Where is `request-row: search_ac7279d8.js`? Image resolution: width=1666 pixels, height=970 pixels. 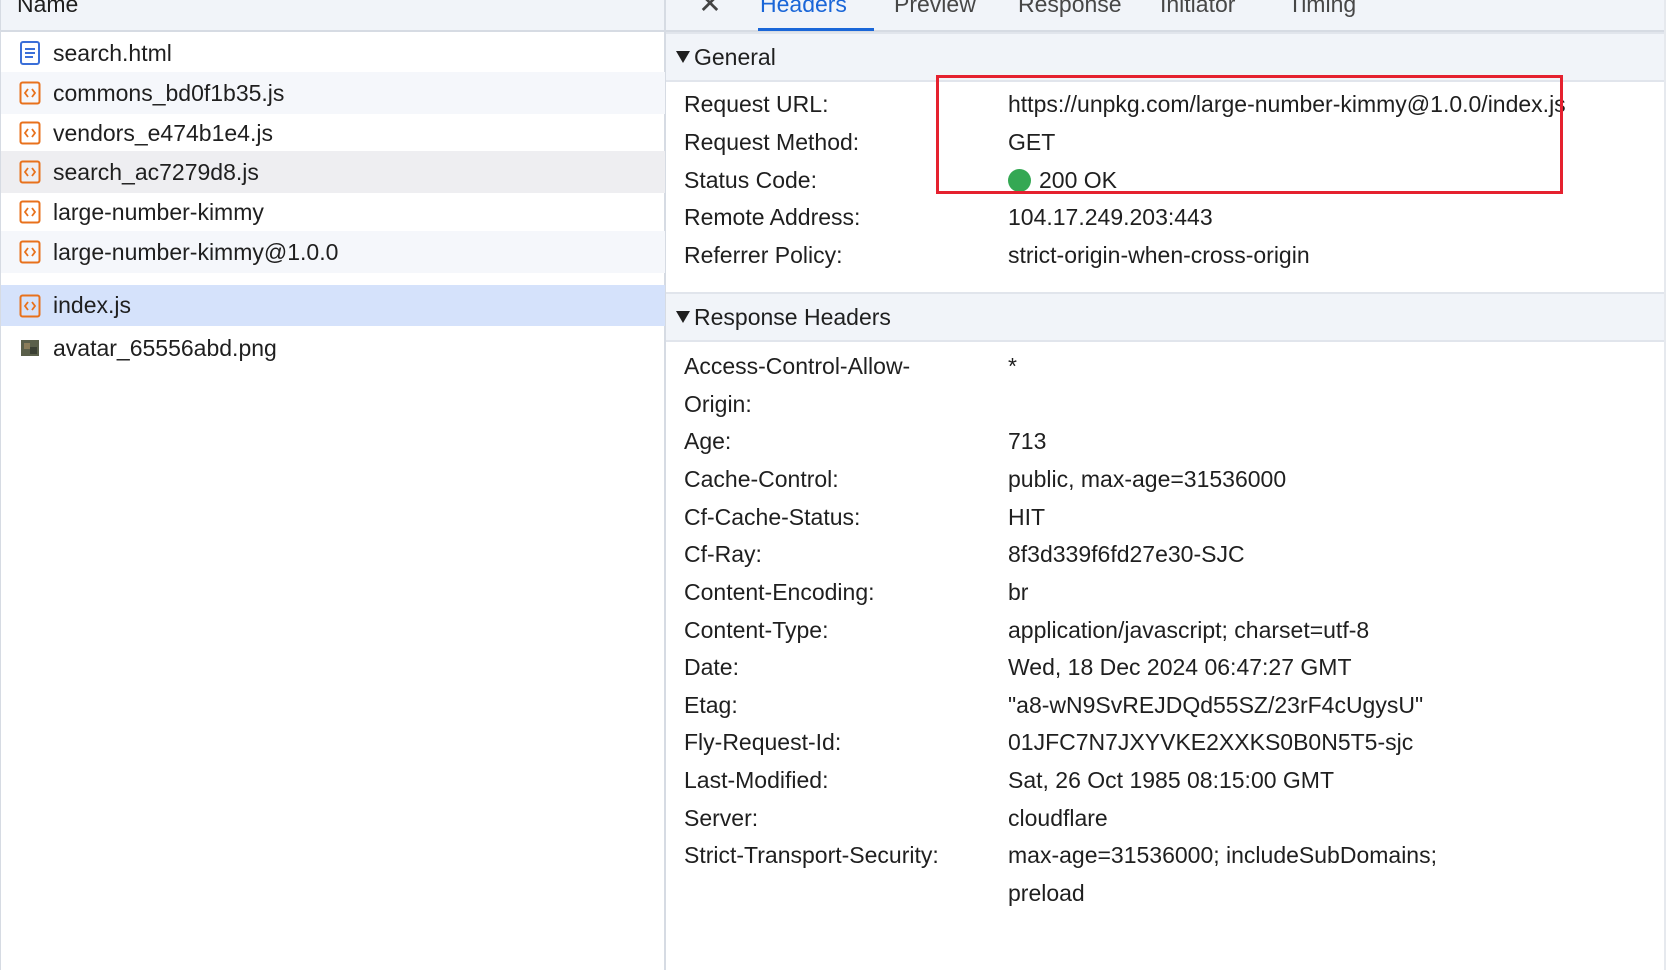 request-row: search_ac7279d8.js is located at coordinates (333, 172).